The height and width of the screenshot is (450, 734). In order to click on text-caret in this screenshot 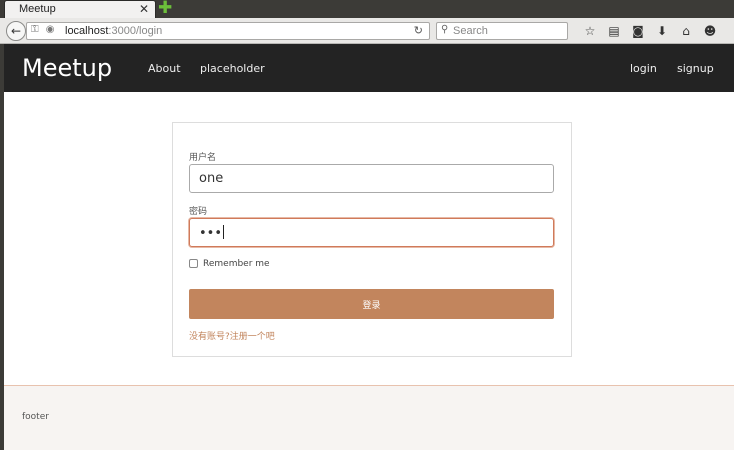, I will do `click(224, 232)`.